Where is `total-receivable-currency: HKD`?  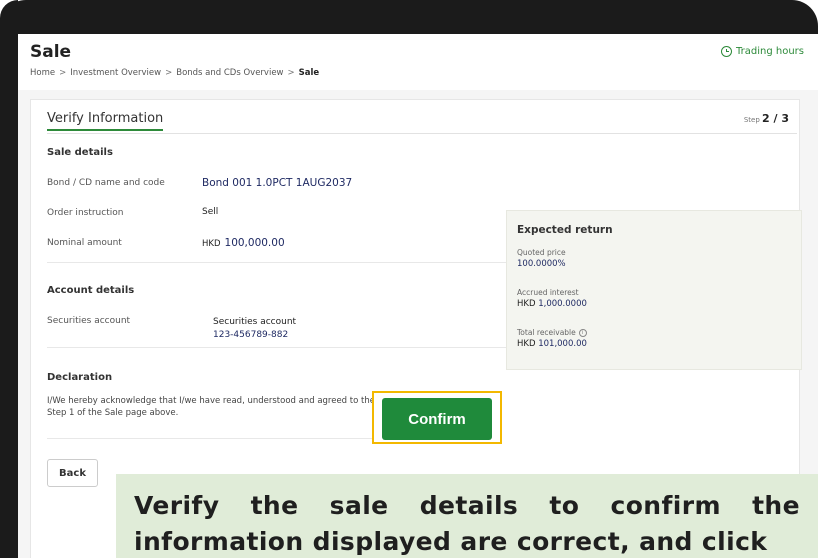
total-receivable-currency: HKD is located at coordinates (526, 344).